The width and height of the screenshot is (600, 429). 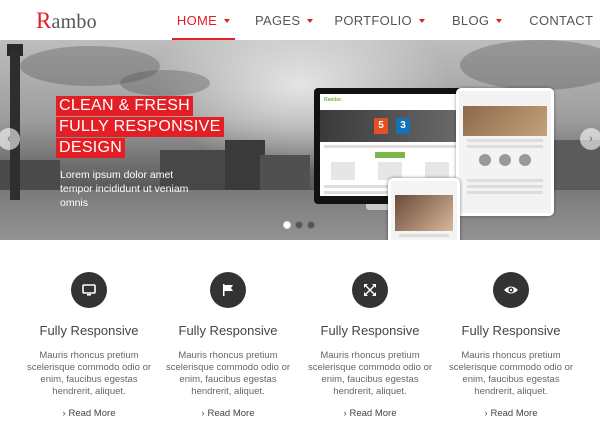 I want to click on flag-icon, so click(x=228, y=290).